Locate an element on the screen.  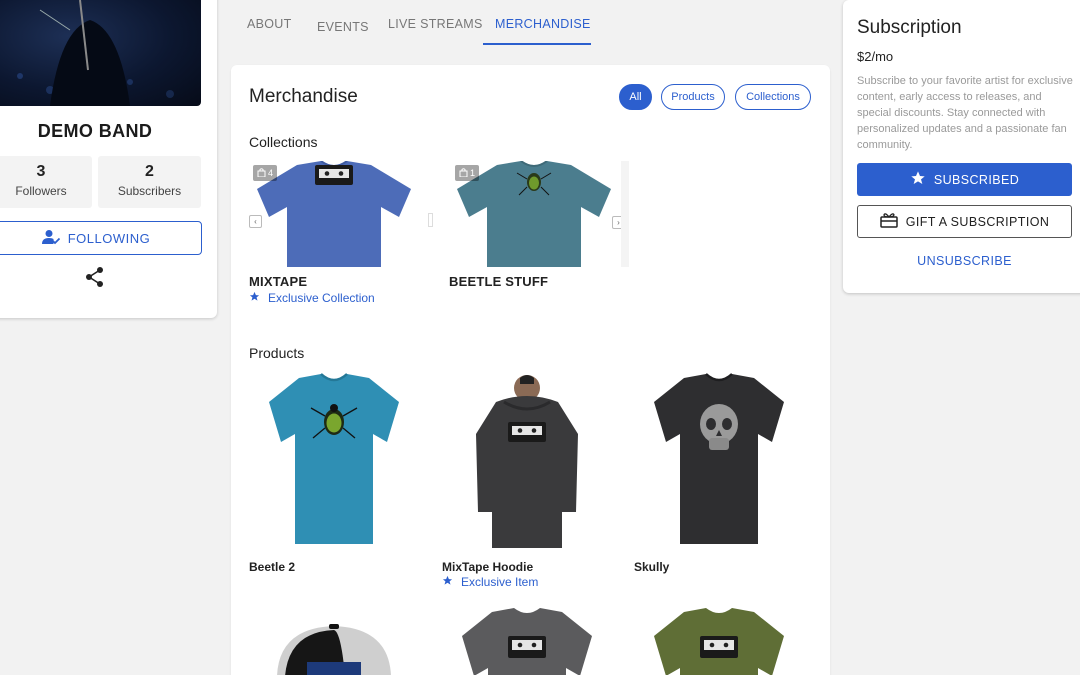
subscribers-count: 2 is located at coordinates (149, 171).